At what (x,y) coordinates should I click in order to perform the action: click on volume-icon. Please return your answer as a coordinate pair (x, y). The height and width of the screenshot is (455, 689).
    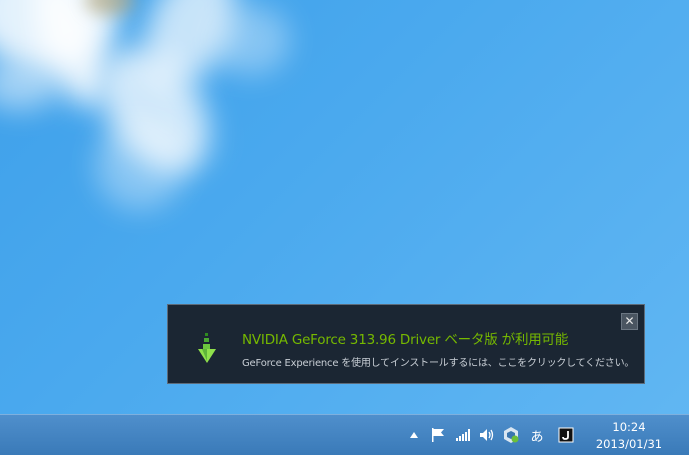
    Looking at the image, I should click on (487, 435).